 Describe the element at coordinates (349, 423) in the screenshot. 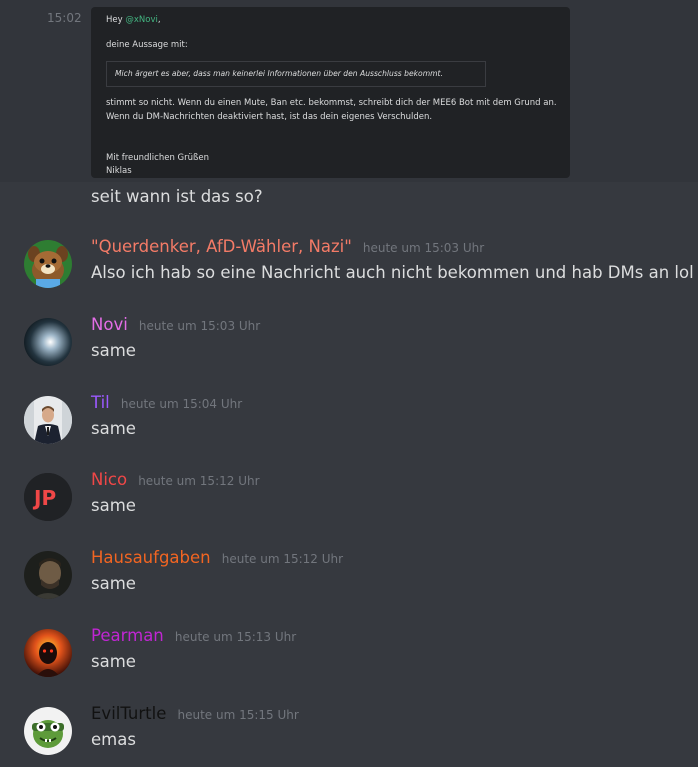

I see `message-item: Til heute um 15:04 Uhr same` at that location.